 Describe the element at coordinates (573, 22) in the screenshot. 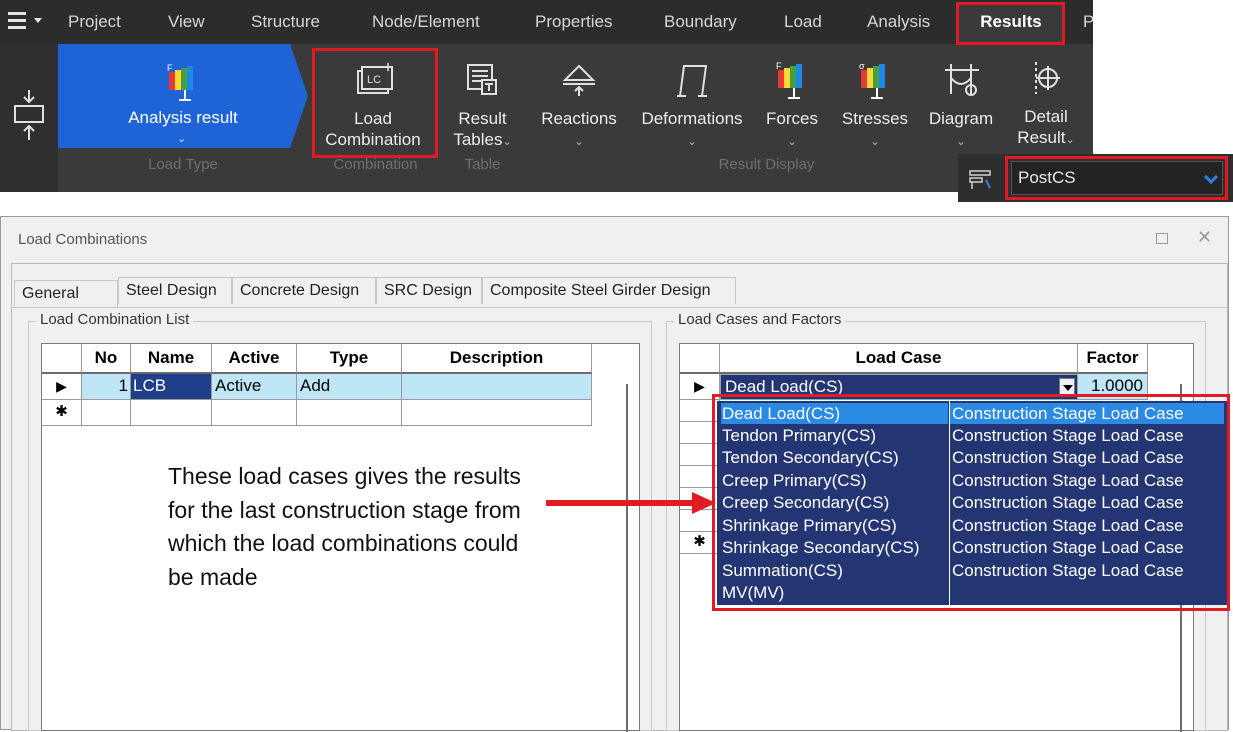

I see `menu-properties: Properties` at that location.